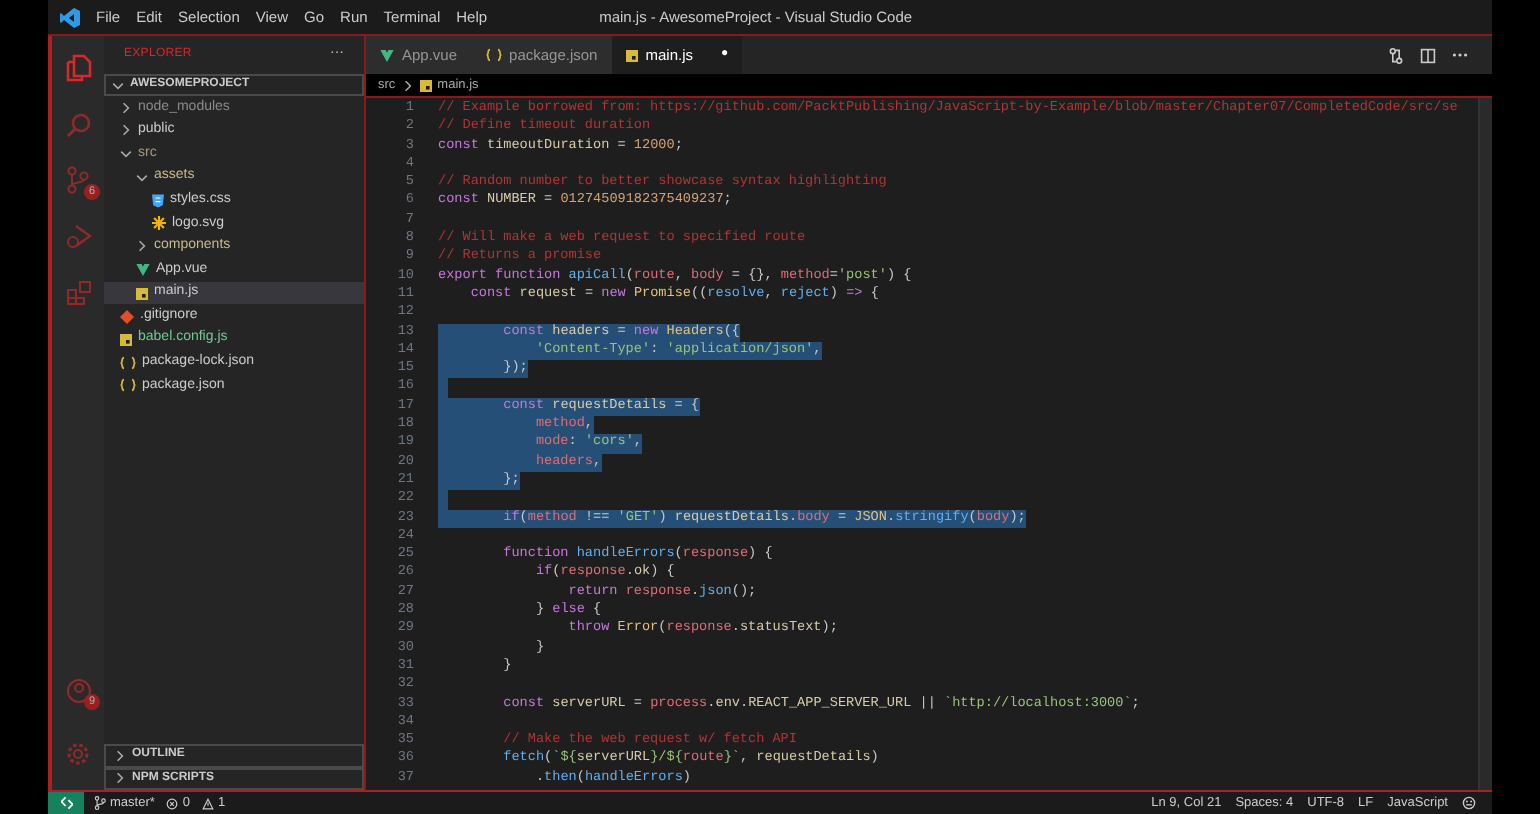  Describe the element at coordinates (70, 17) in the screenshot. I see `app-logo-icon` at that location.